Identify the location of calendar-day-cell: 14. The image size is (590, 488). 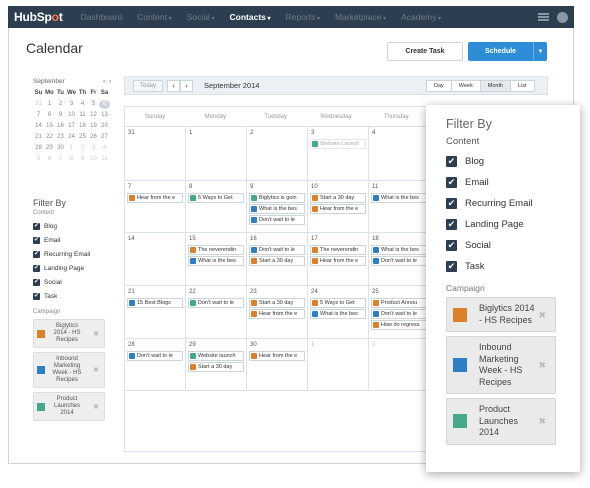
(155, 259).